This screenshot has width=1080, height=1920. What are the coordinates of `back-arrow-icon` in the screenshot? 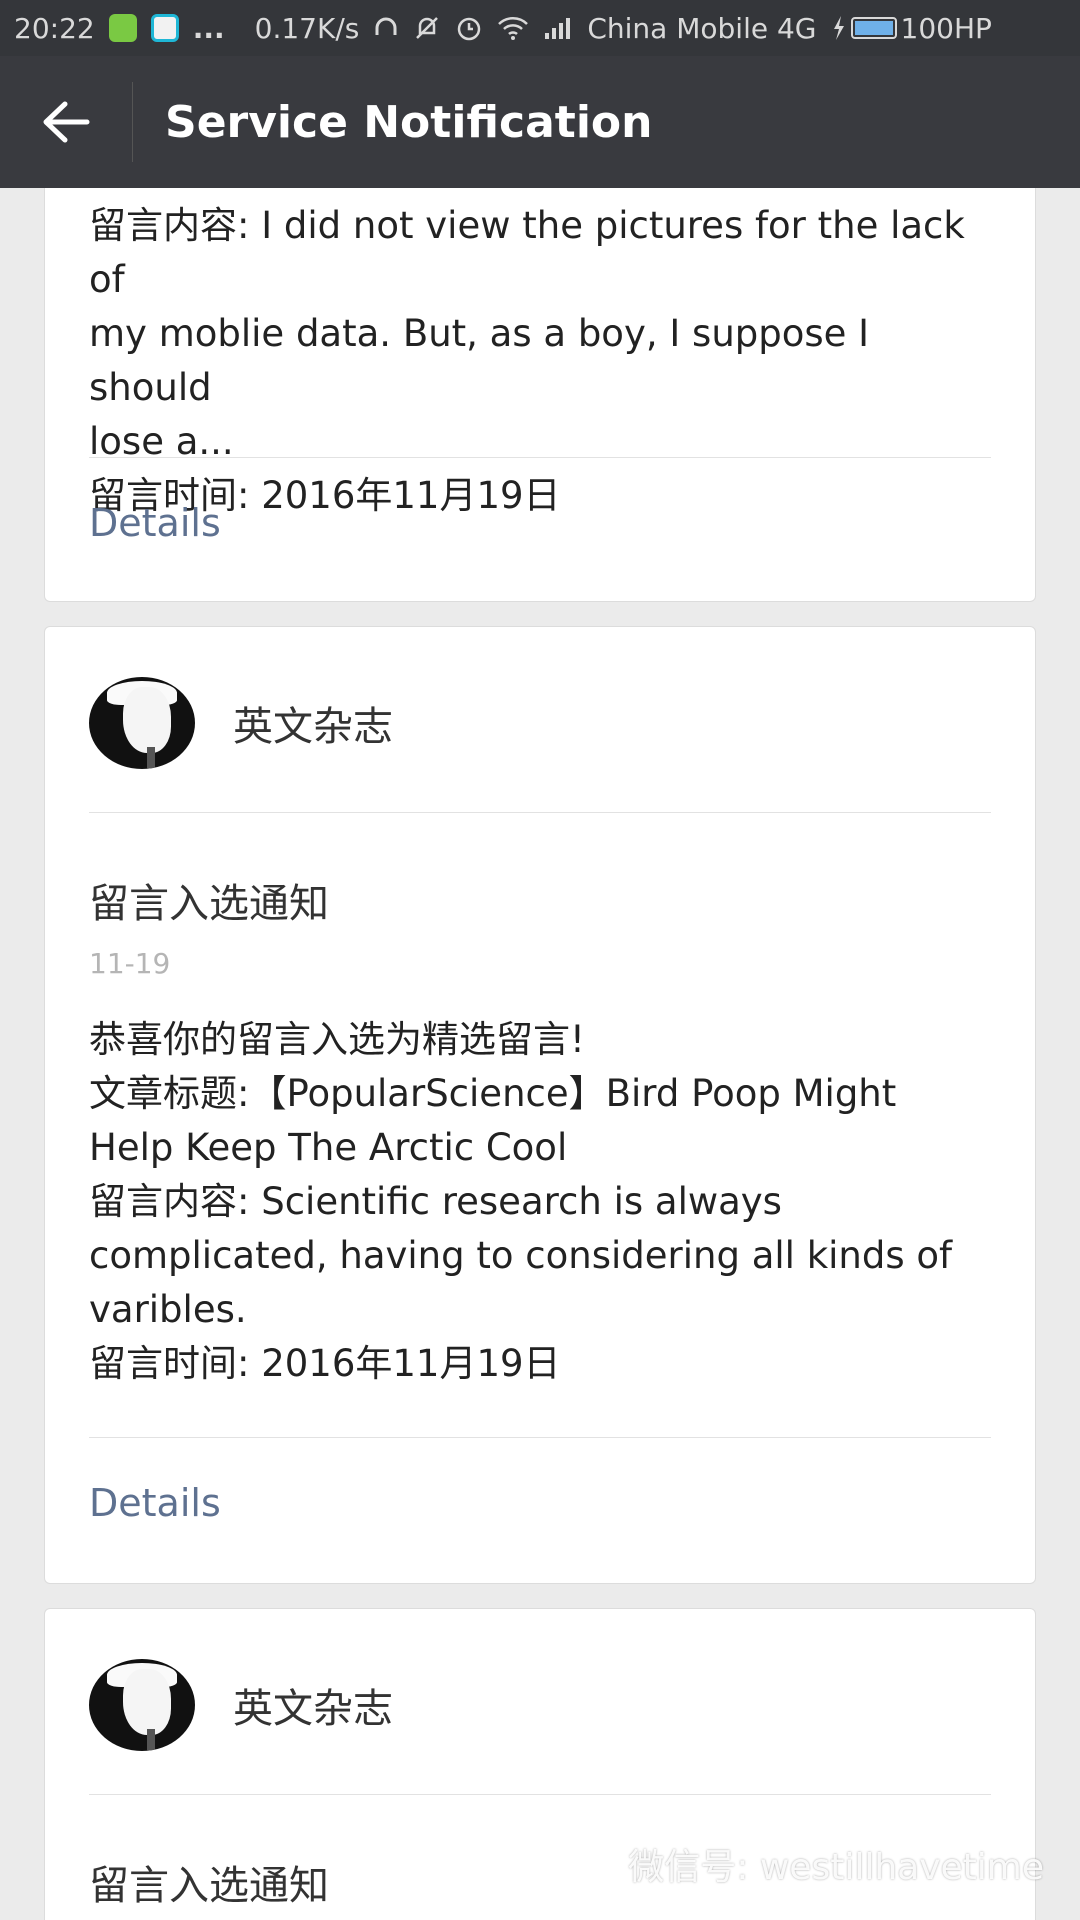 It's located at (66, 122).